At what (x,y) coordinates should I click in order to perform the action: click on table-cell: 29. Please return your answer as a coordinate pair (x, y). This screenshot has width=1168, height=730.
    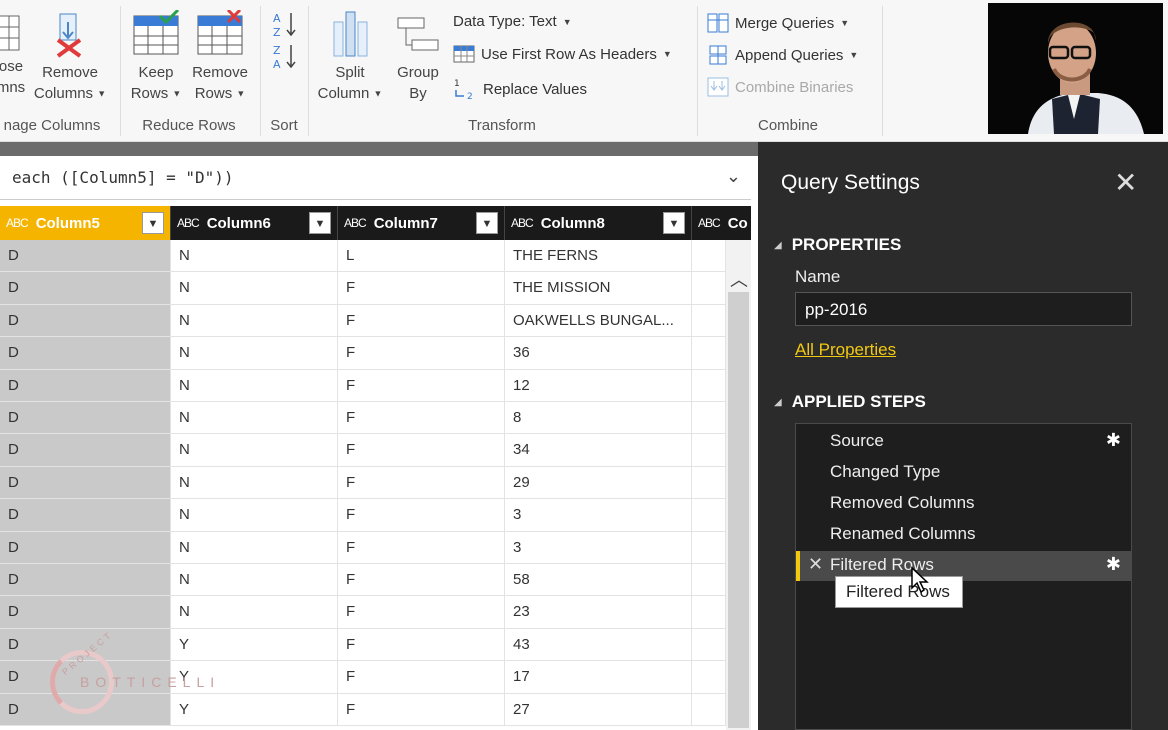
    Looking at the image, I should click on (598, 482).